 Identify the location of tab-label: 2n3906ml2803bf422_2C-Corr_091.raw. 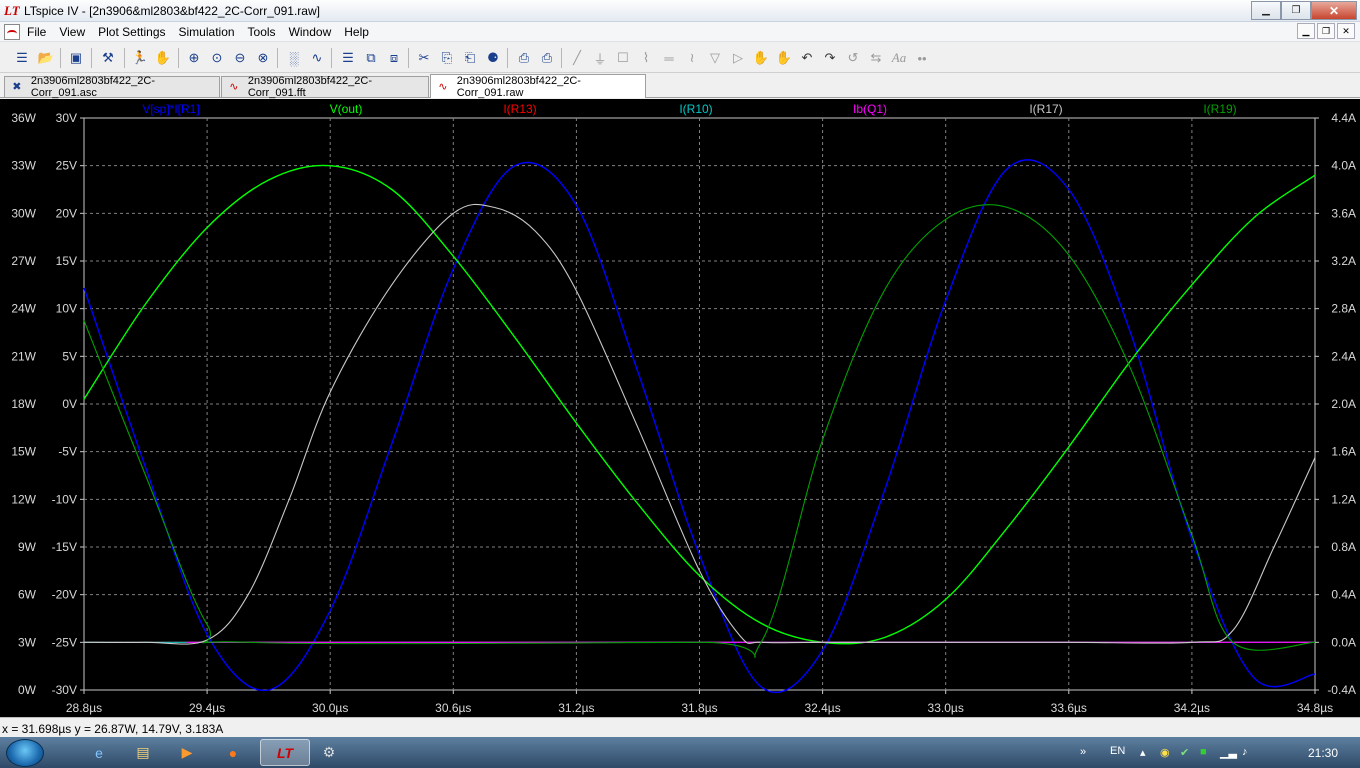
(518, 86).